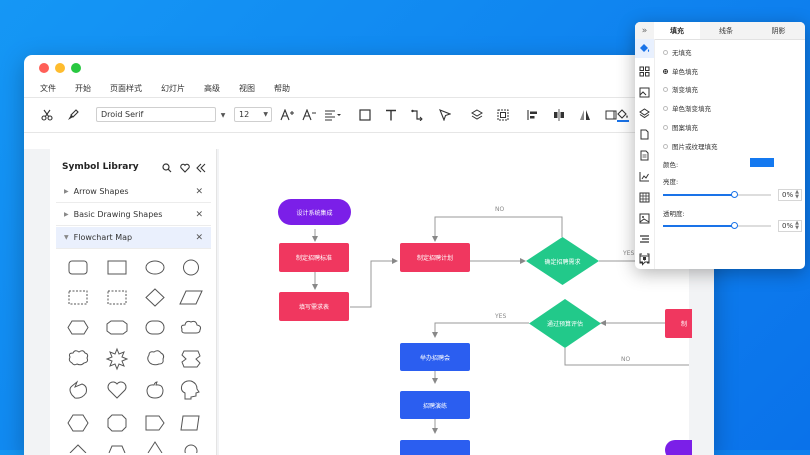 The width and height of the screenshot is (810, 455). What do you see at coordinates (191, 267) in the screenshot?
I see `shape-circle` at bounding box center [191, 267].